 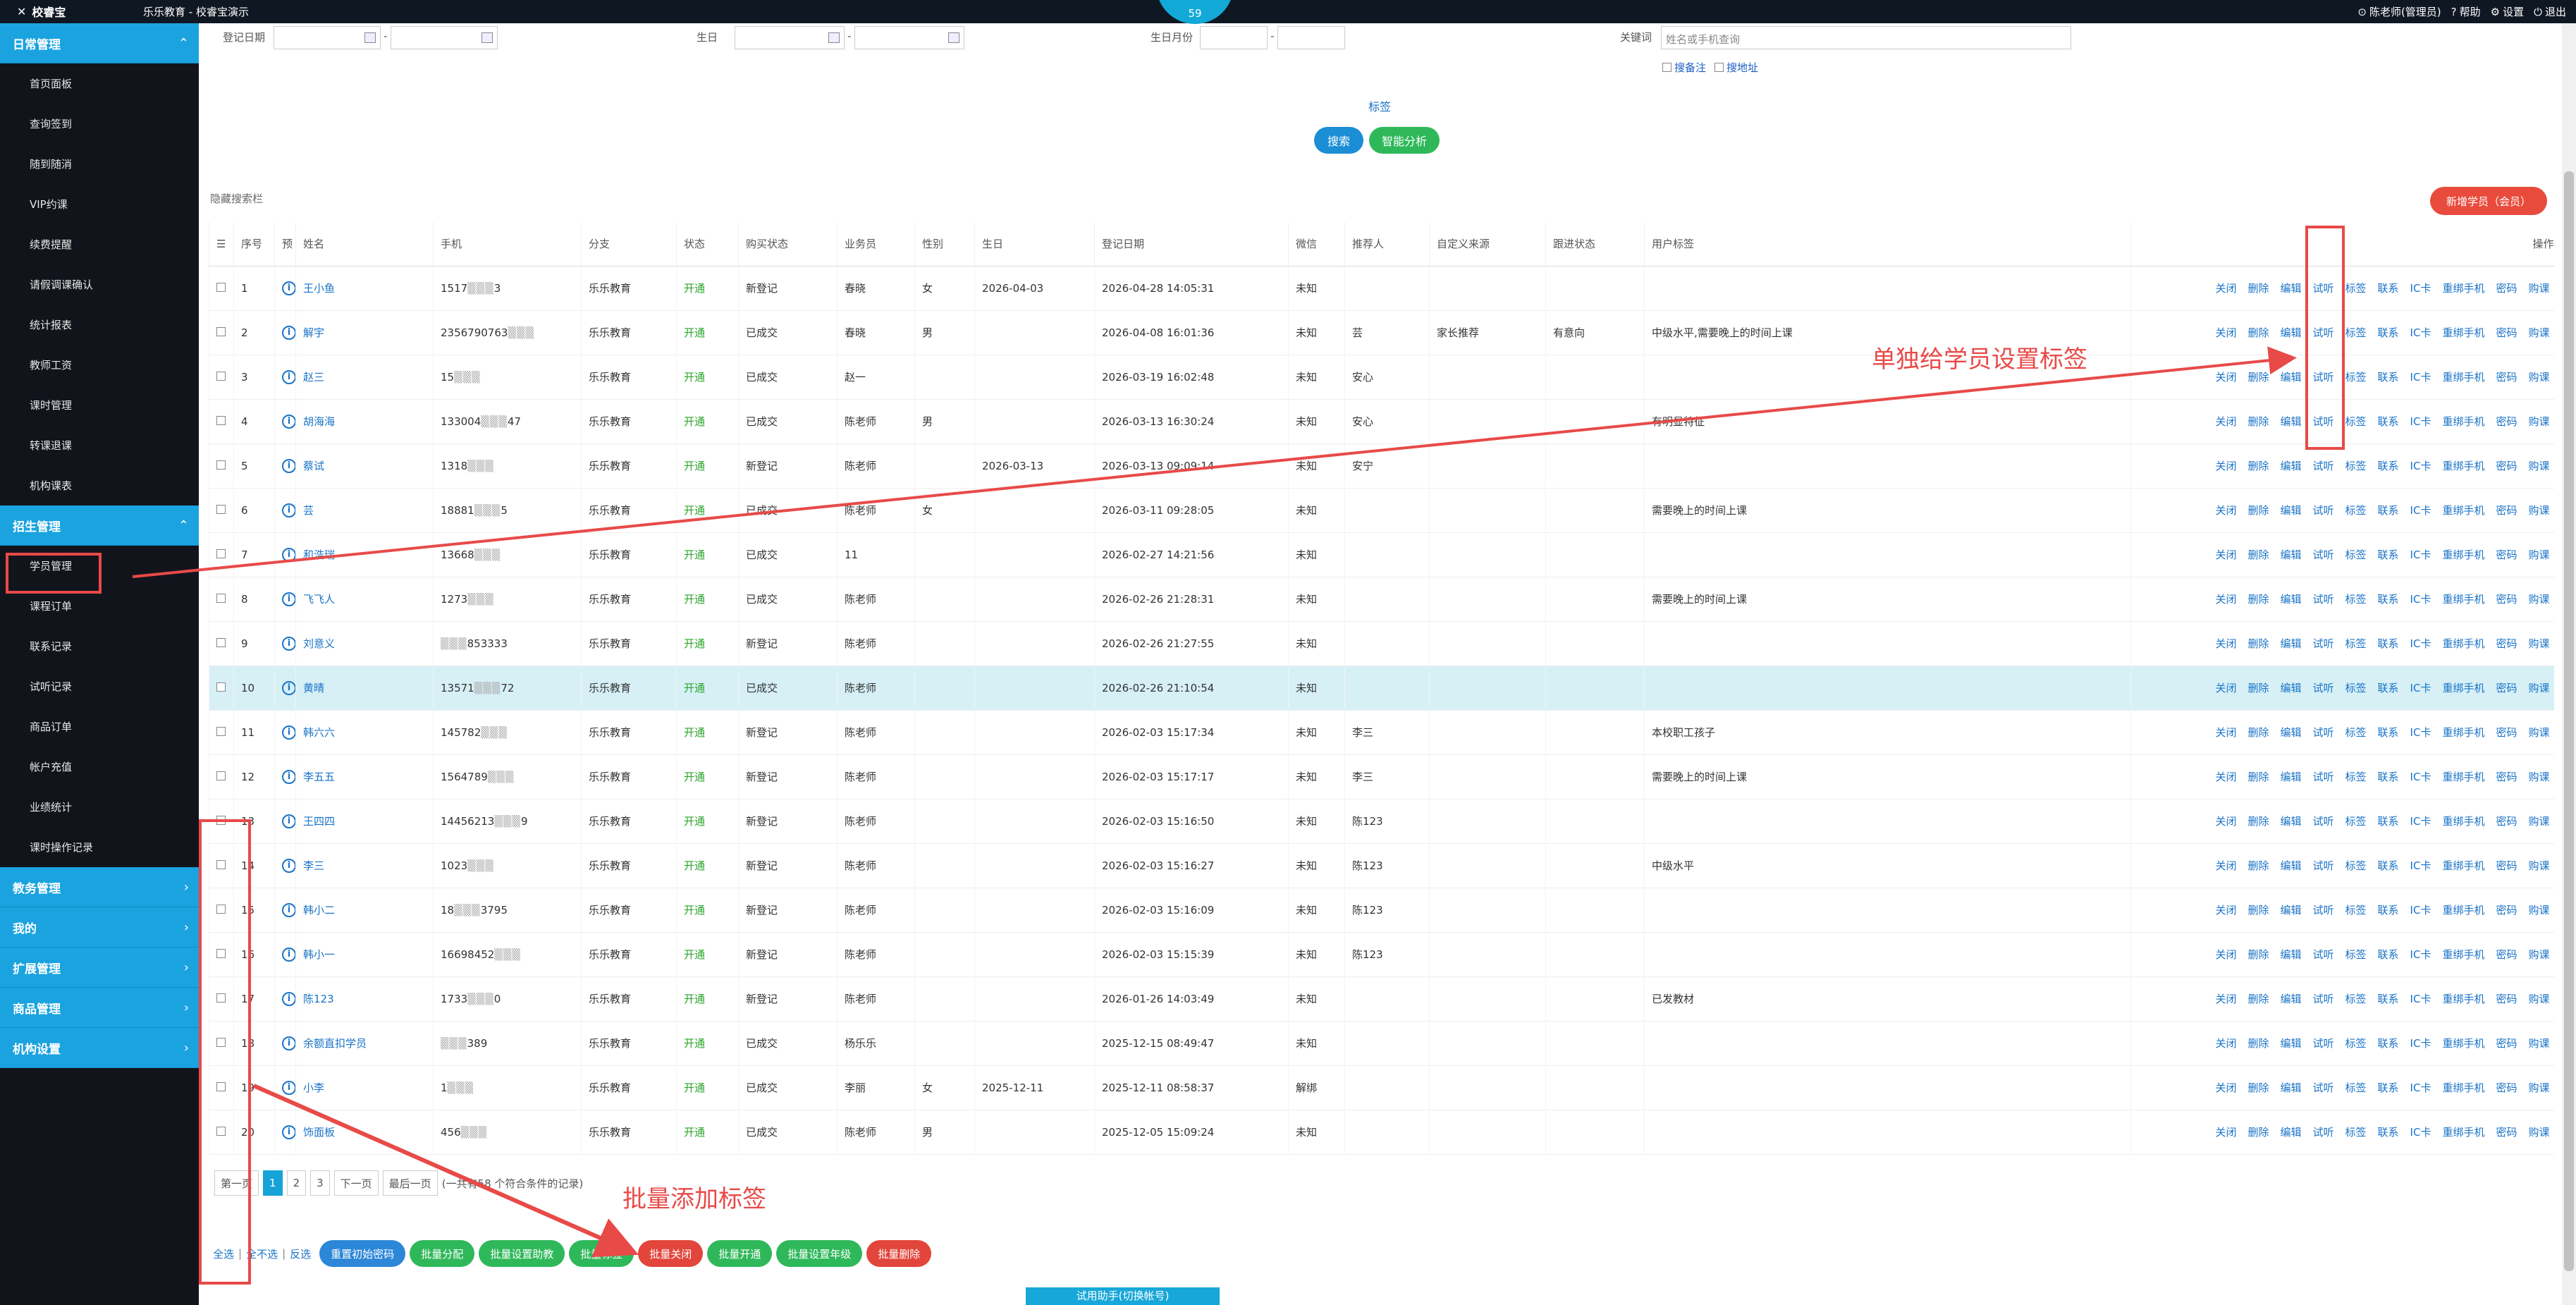 What do you see at coordinates (99, 405) in the screenshot?
I see `sidebar-item: 课时管理` at bounding box center [99, 405].